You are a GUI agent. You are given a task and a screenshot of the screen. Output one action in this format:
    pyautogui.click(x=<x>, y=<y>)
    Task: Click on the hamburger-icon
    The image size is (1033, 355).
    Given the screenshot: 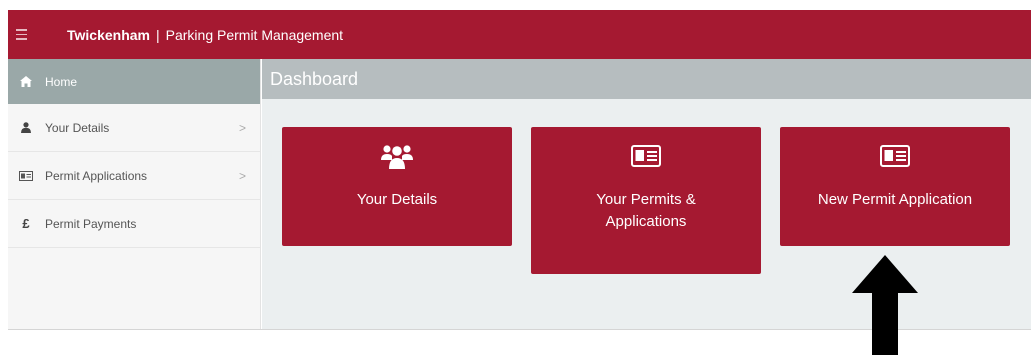 What is the action you would take?
    pyautogui.click(x=30, y=34)
    